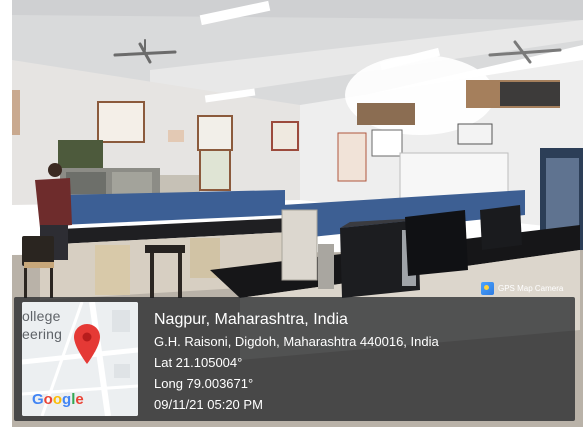  What do you see at coordinates (386, 114) in the screenshot?
I see `wall-board` at bounding box center [386, 114].